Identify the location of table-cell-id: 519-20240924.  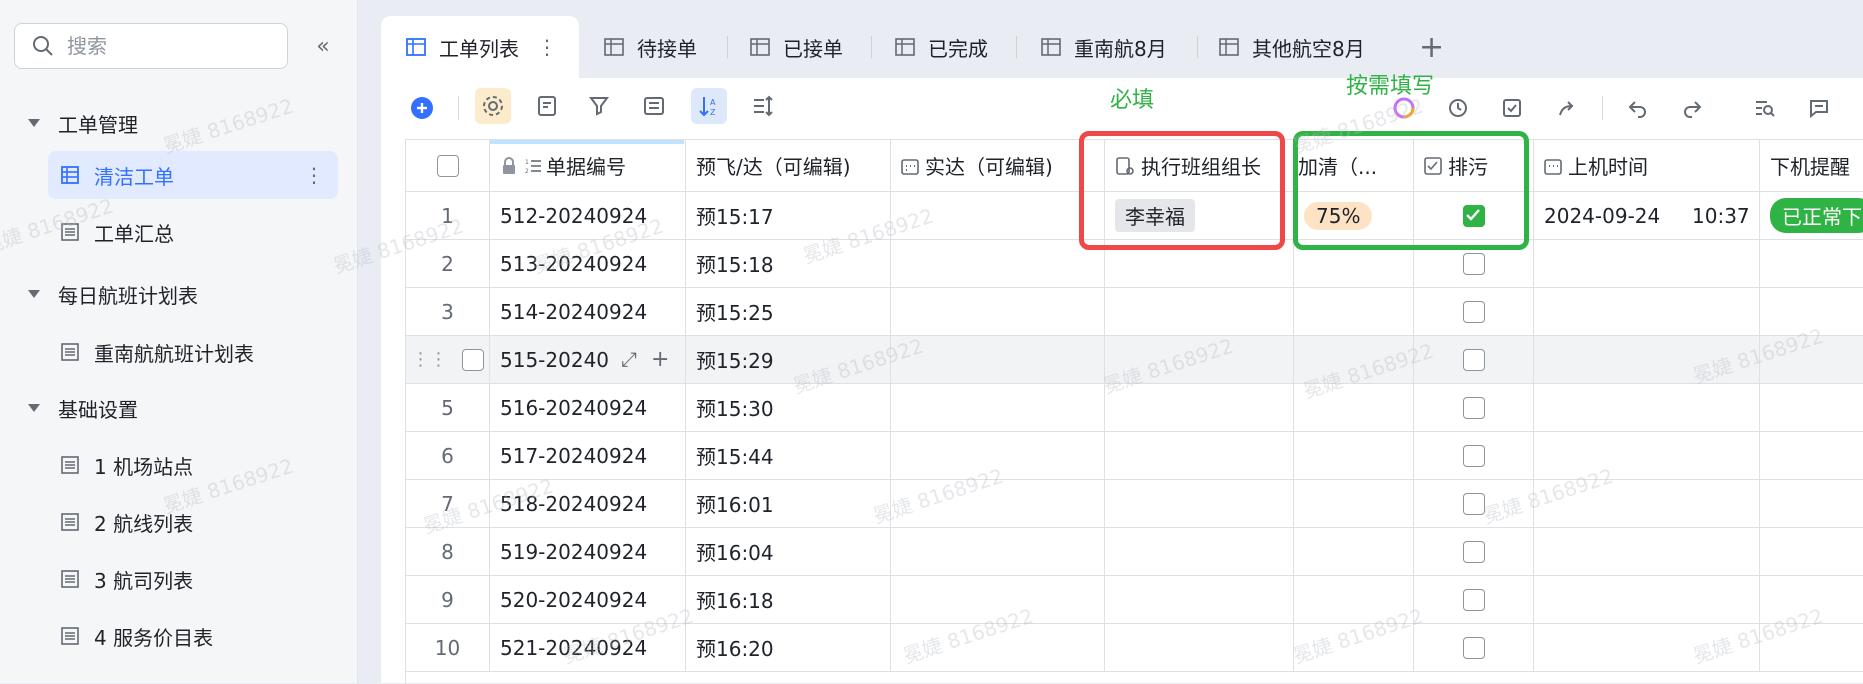
(588, 552).